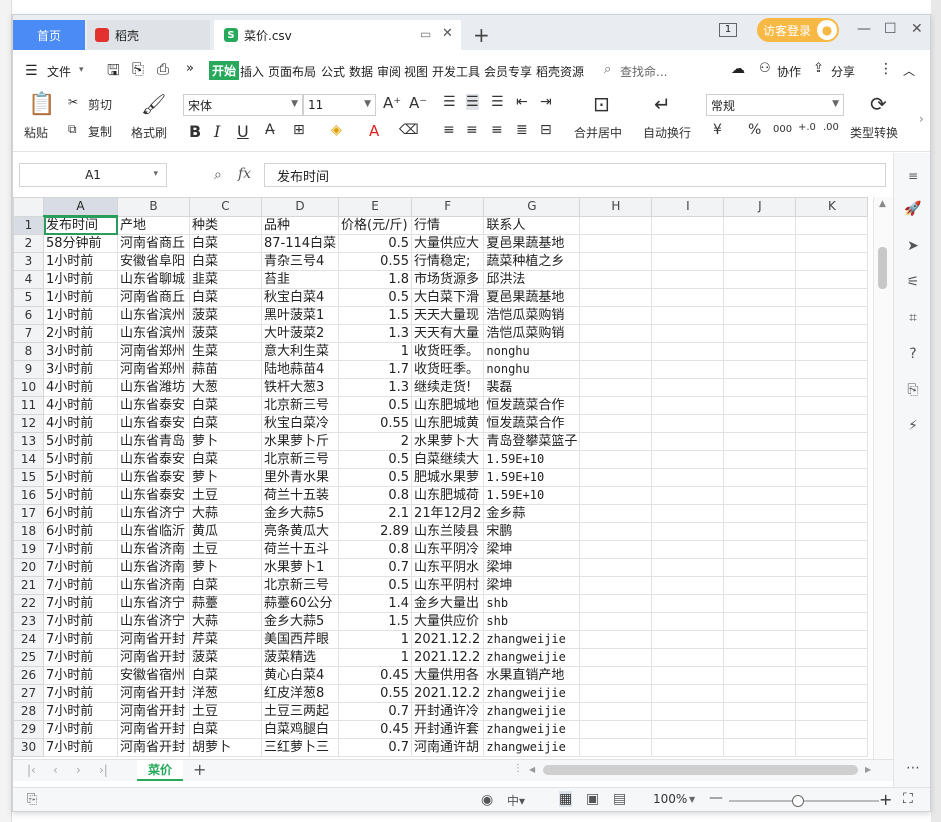 The height and width of the screenshot is (822, 941). I want to click on cell: 开封通许套, so click(448, 729).